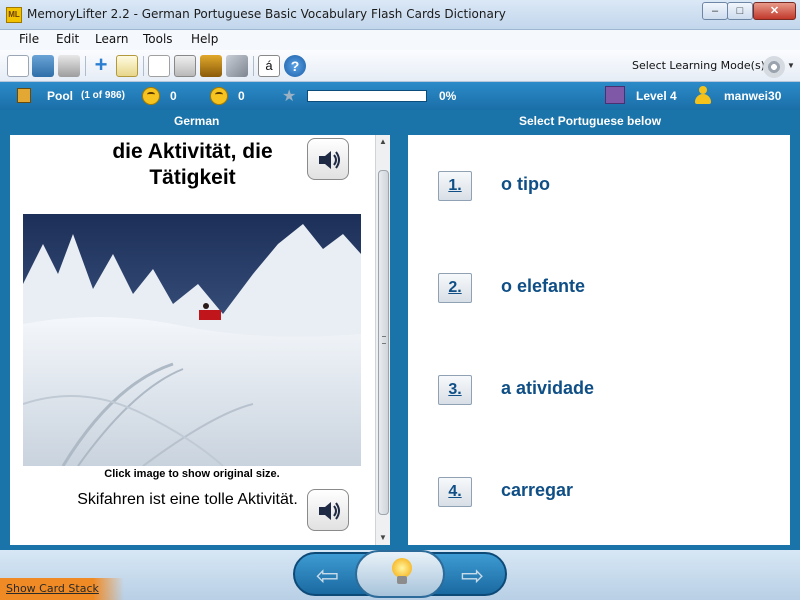  I want to click on hint-button, so click(400, 574).